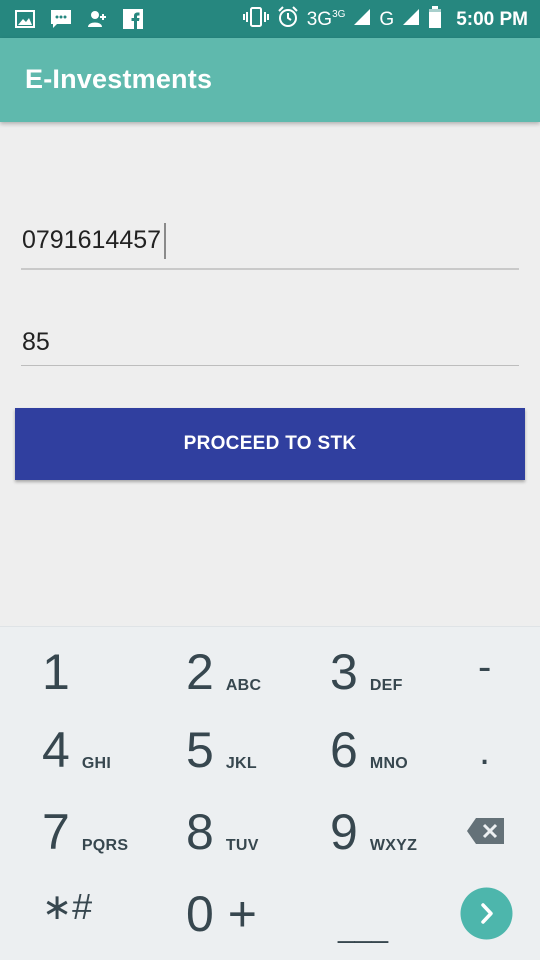  What do you see at coordinates (270, 269) in the screenshot?
I see `phone-field-underline` at bounding box center [270, 269].